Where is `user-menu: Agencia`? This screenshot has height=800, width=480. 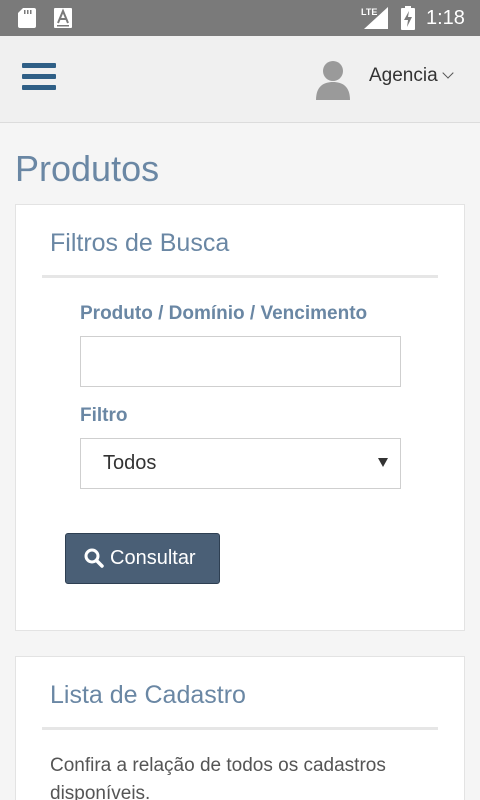
user-menu: Agencia is located at coordinates (411, 76).